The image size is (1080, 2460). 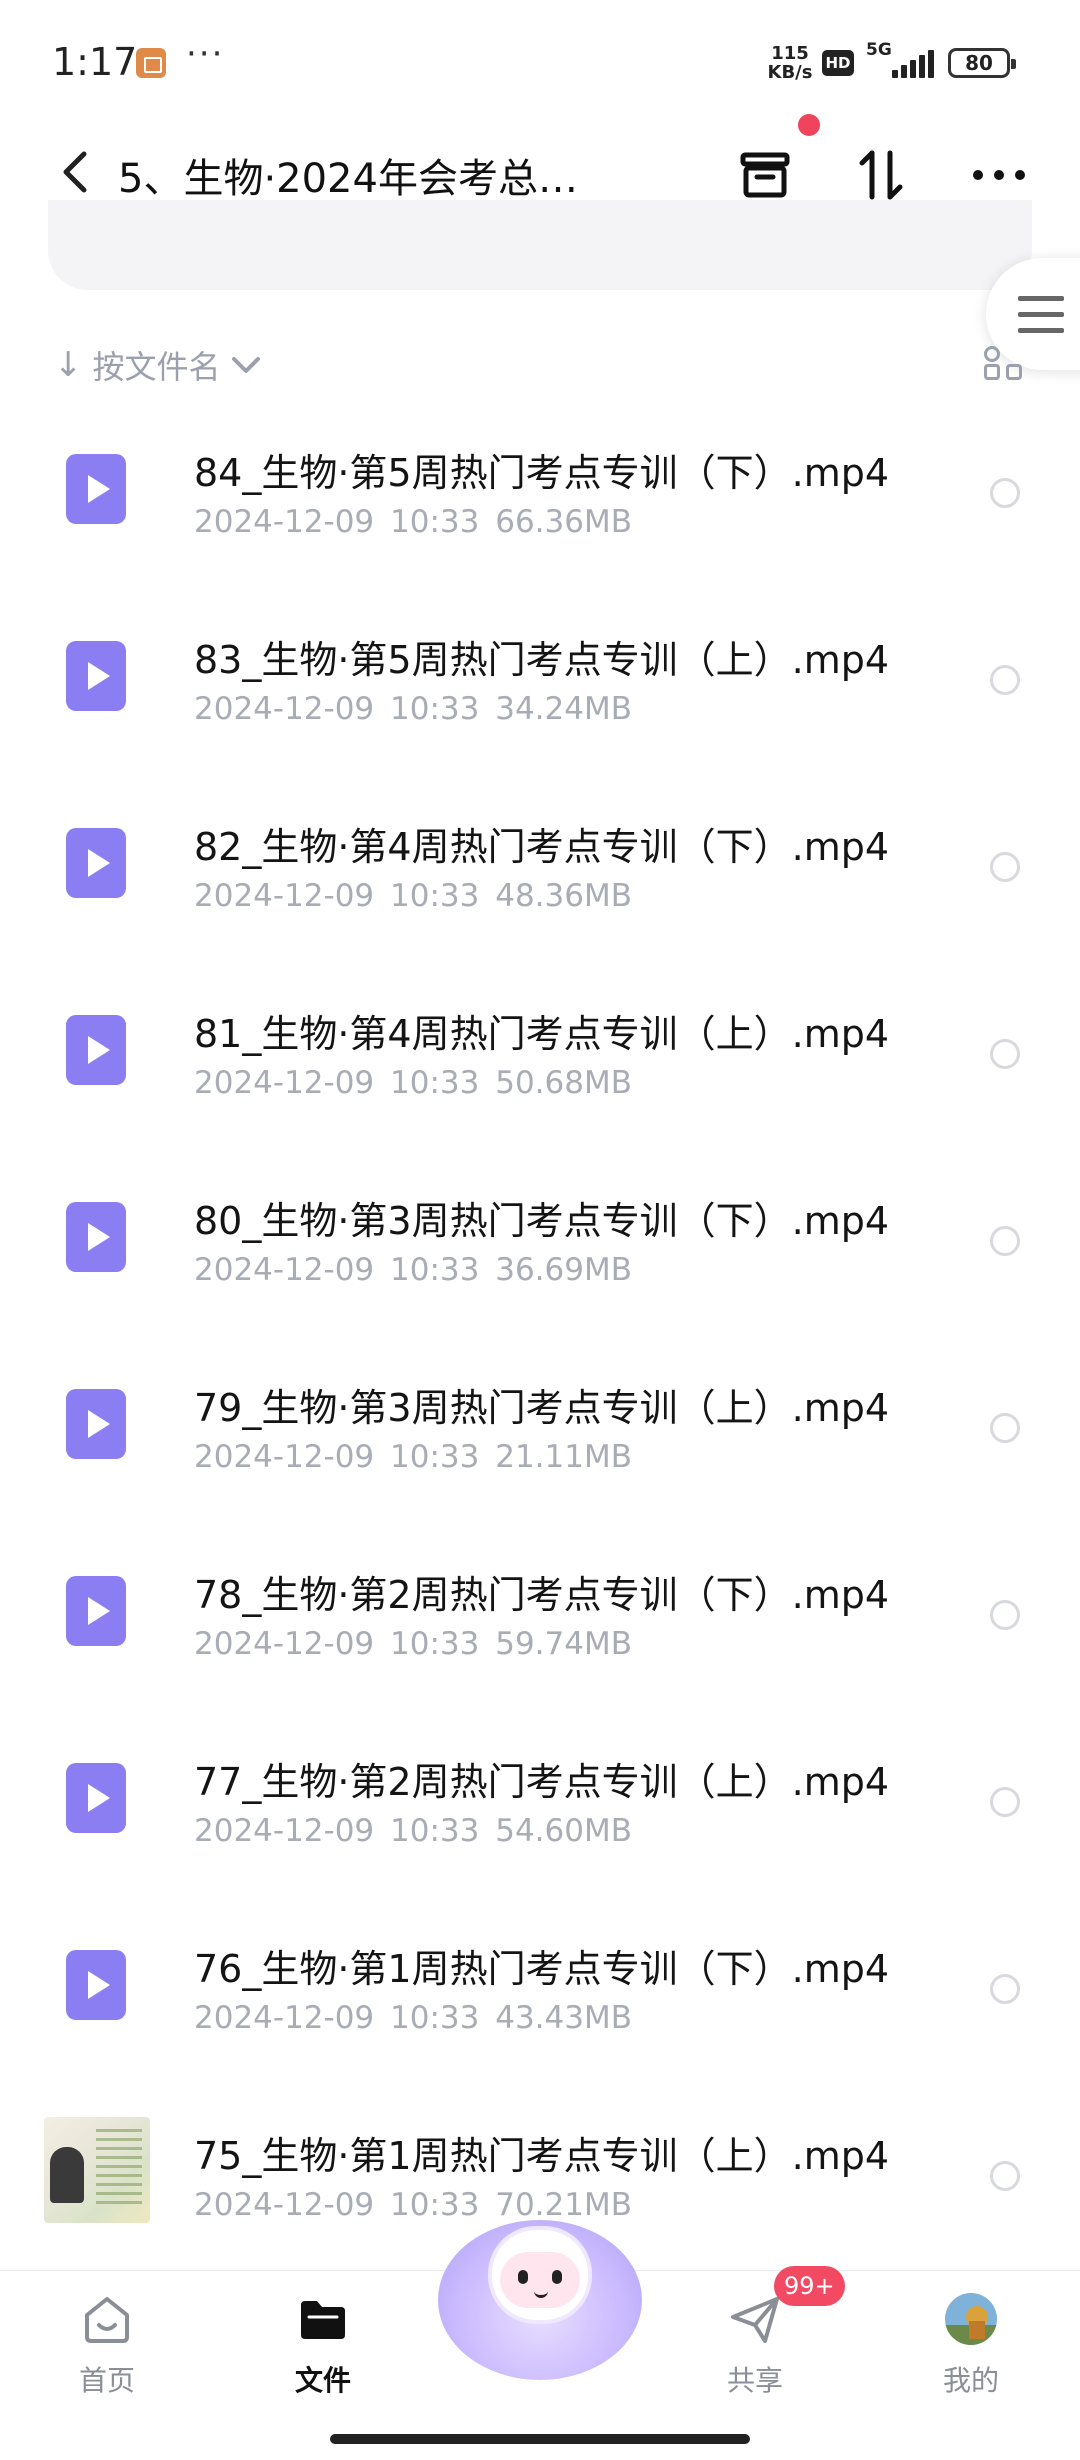 What do you see at coordinates (542, 660) in the screenshot?
I see `file-name: 83_生物·第5周热门考点专训（上）.mp4` at bounding box center [542, 660].